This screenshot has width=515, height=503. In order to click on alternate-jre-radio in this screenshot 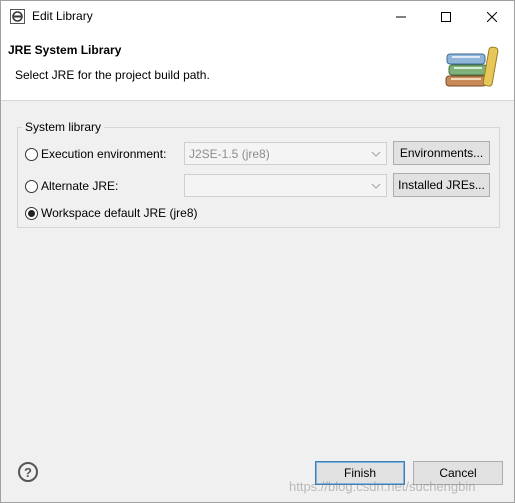, I will do `click(31, 186)`.